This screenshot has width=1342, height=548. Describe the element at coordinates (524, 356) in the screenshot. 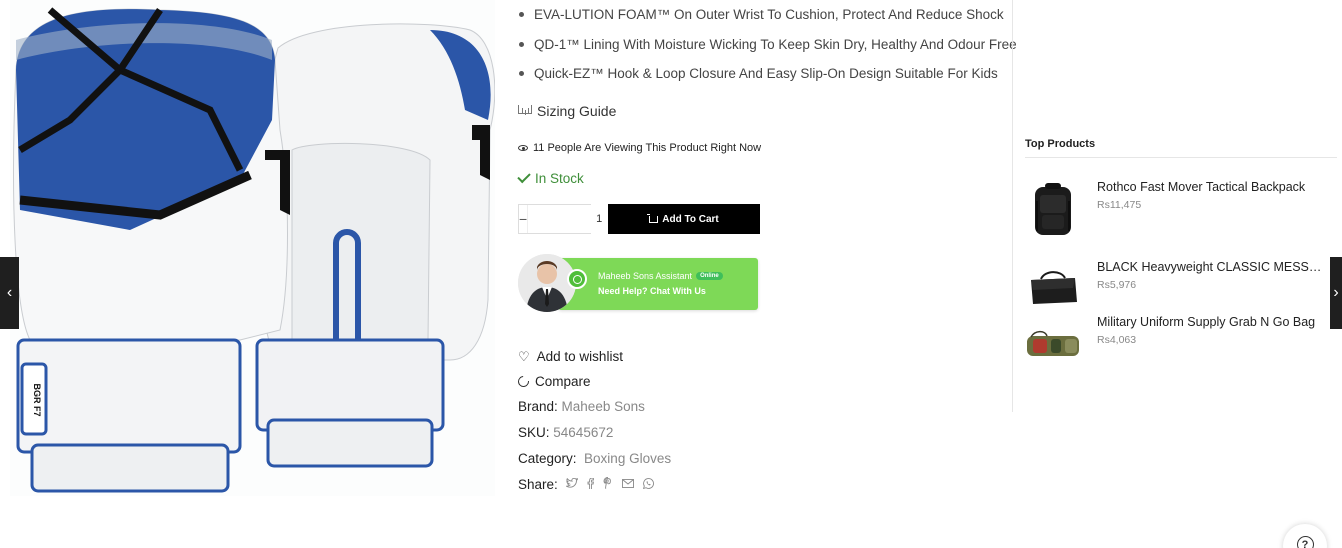

I see `heart-icon: ♡` at that location.